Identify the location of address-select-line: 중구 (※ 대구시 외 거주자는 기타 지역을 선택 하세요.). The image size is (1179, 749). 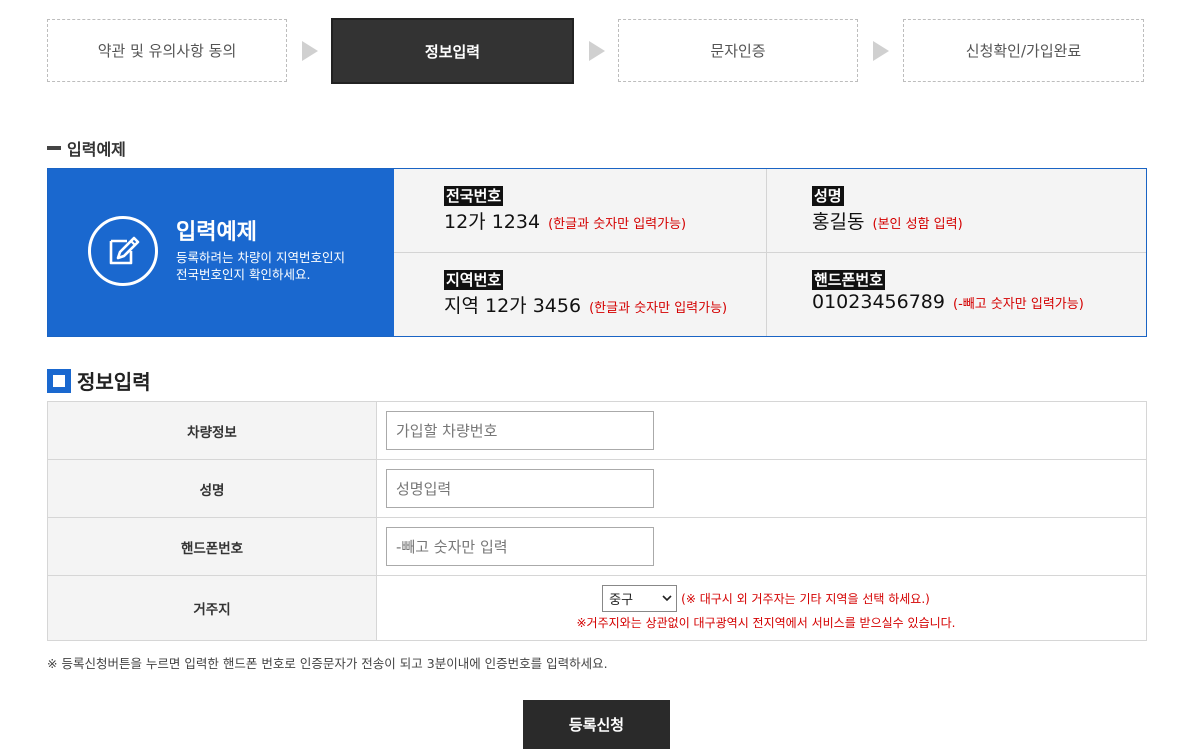
(766, 598).